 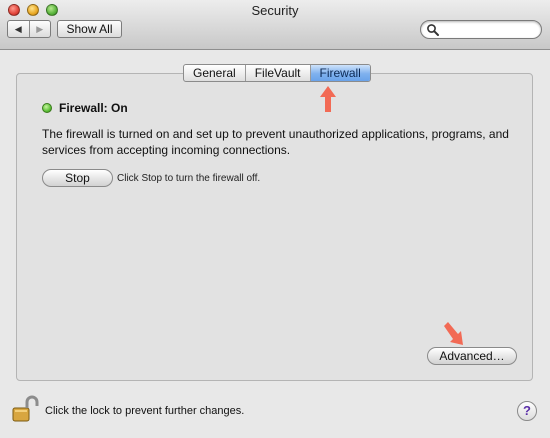 I want to click on tab-filevault: FileVault, so click(x=277, y=73).